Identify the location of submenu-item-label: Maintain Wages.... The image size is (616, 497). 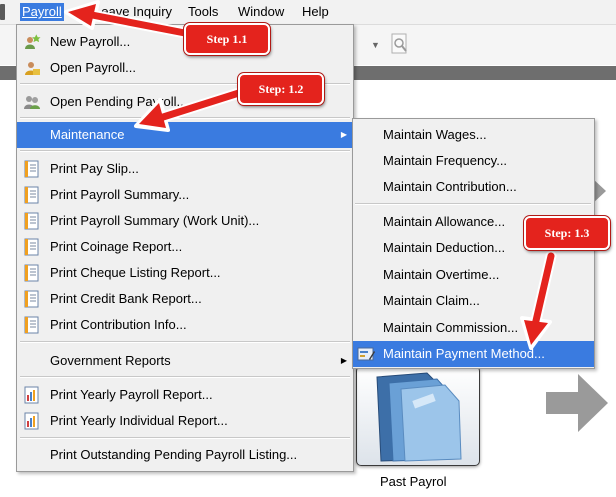
(435, 134).